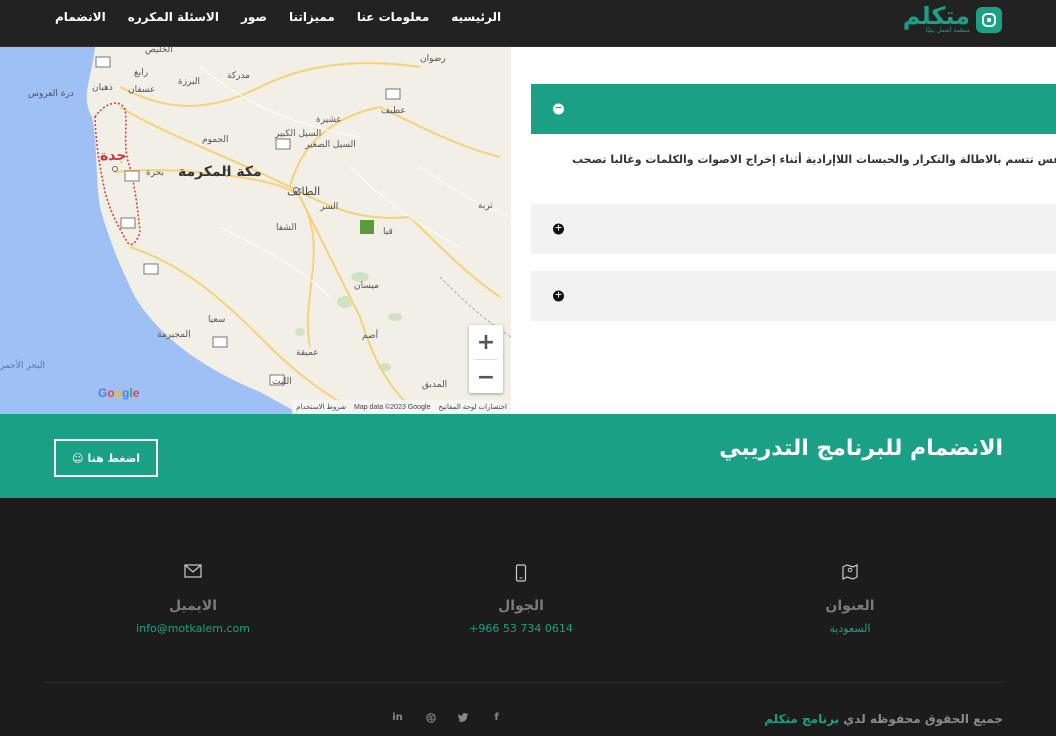 This screenshot has width=1056, height=736. I want to click on minus-circle-icon: −, so click(558, 109).